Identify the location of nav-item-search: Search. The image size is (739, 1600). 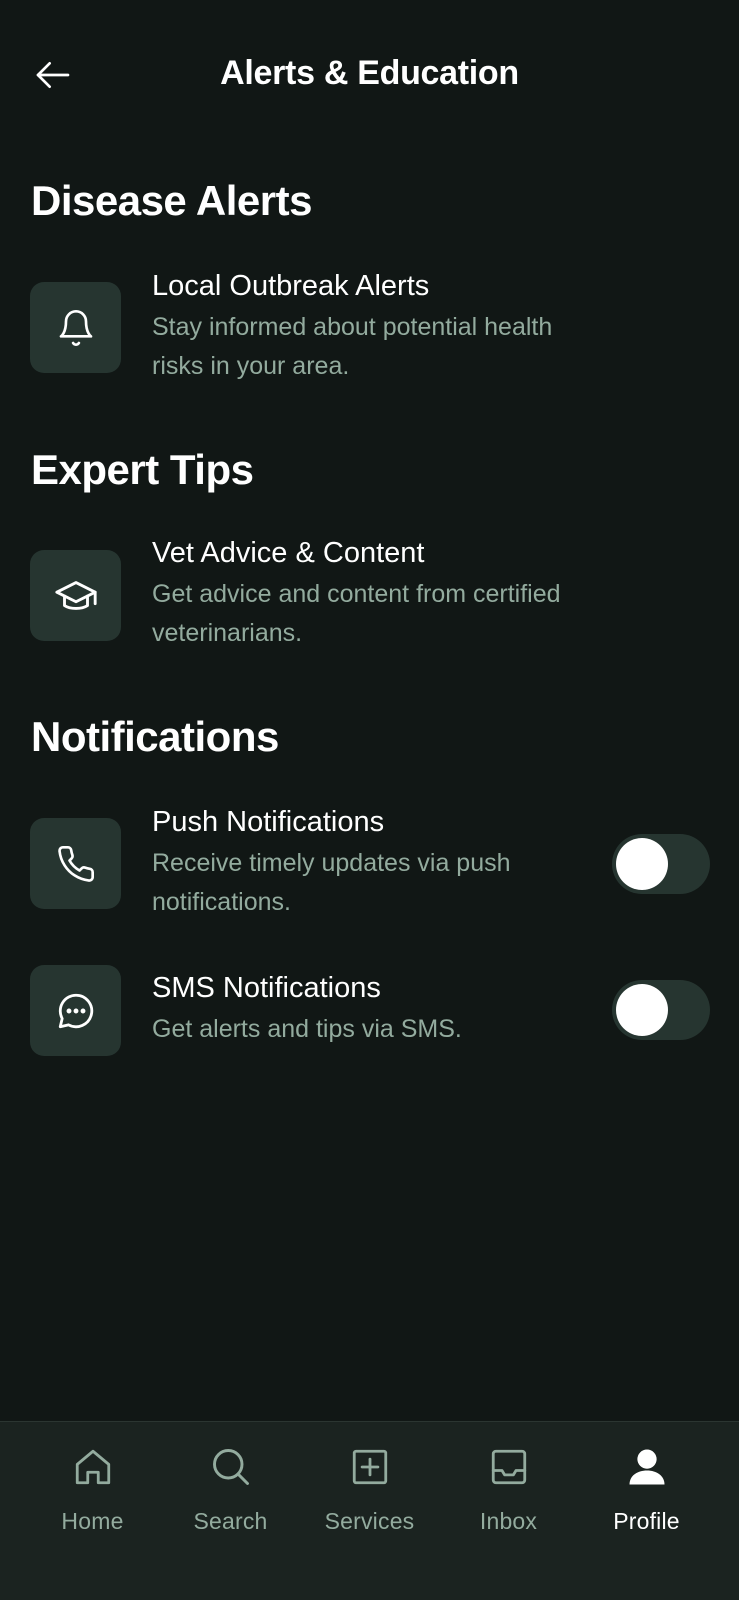
(230, 1499).